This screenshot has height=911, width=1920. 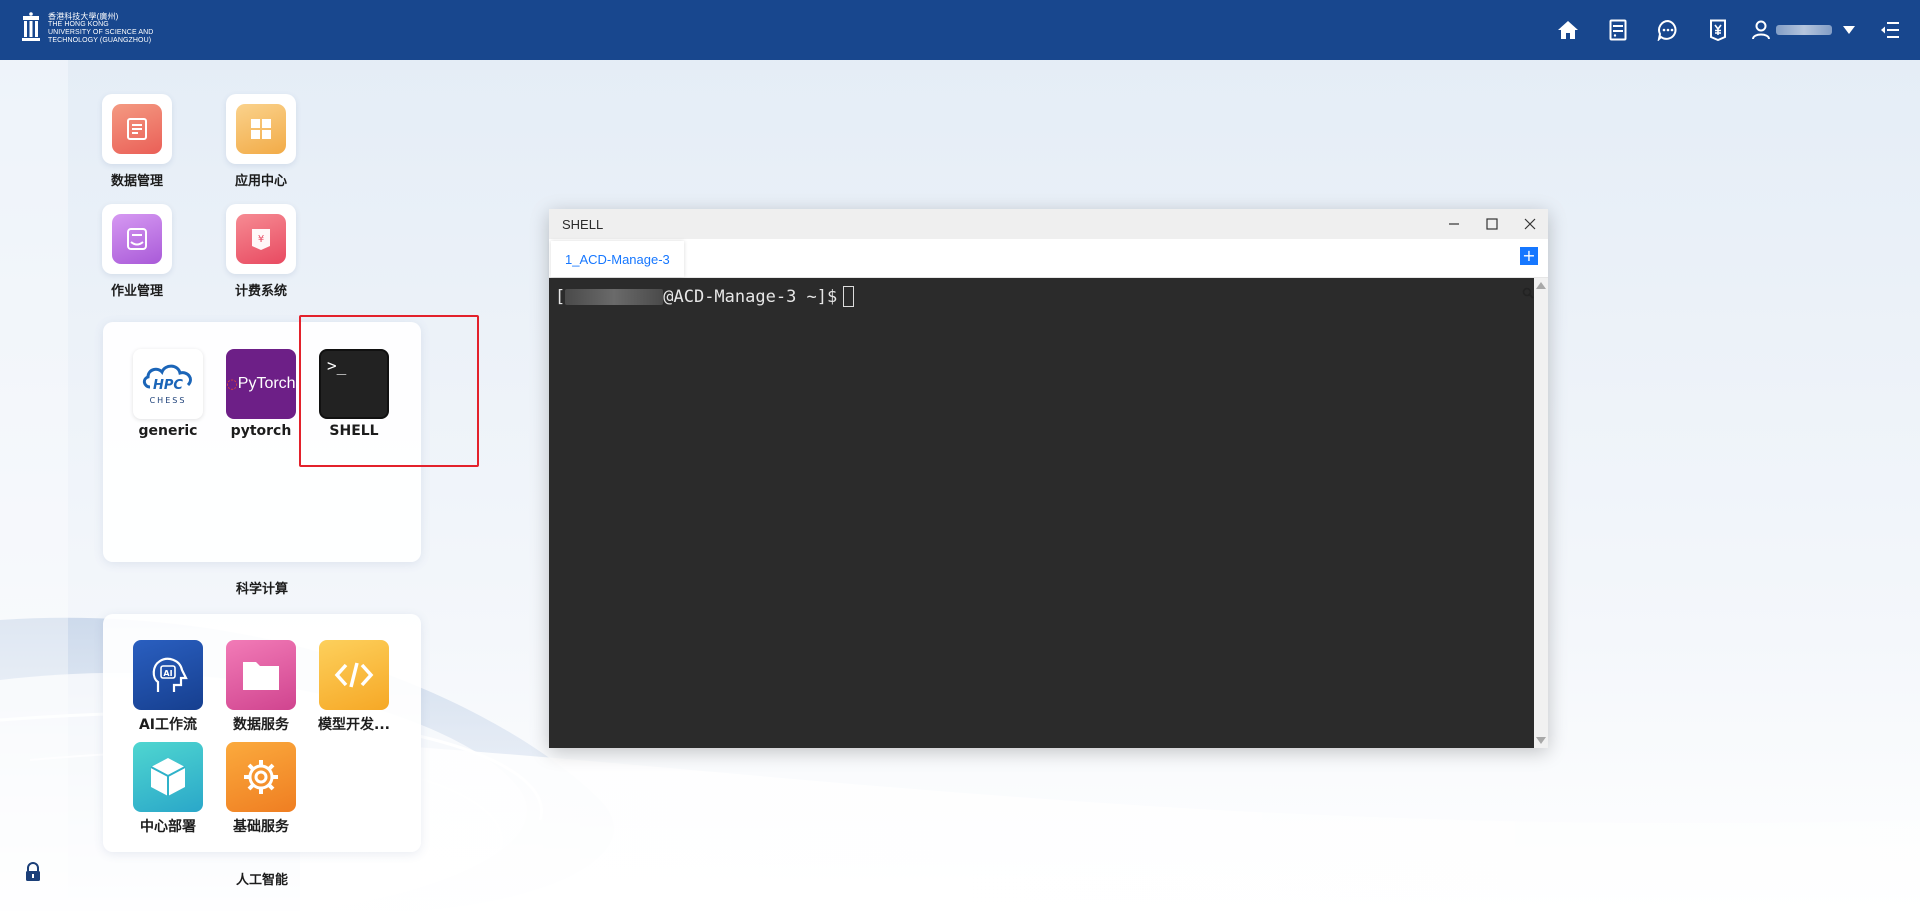 I want to click on app-ai-workflow: AI AI工作流, so click(x=168, y=687).